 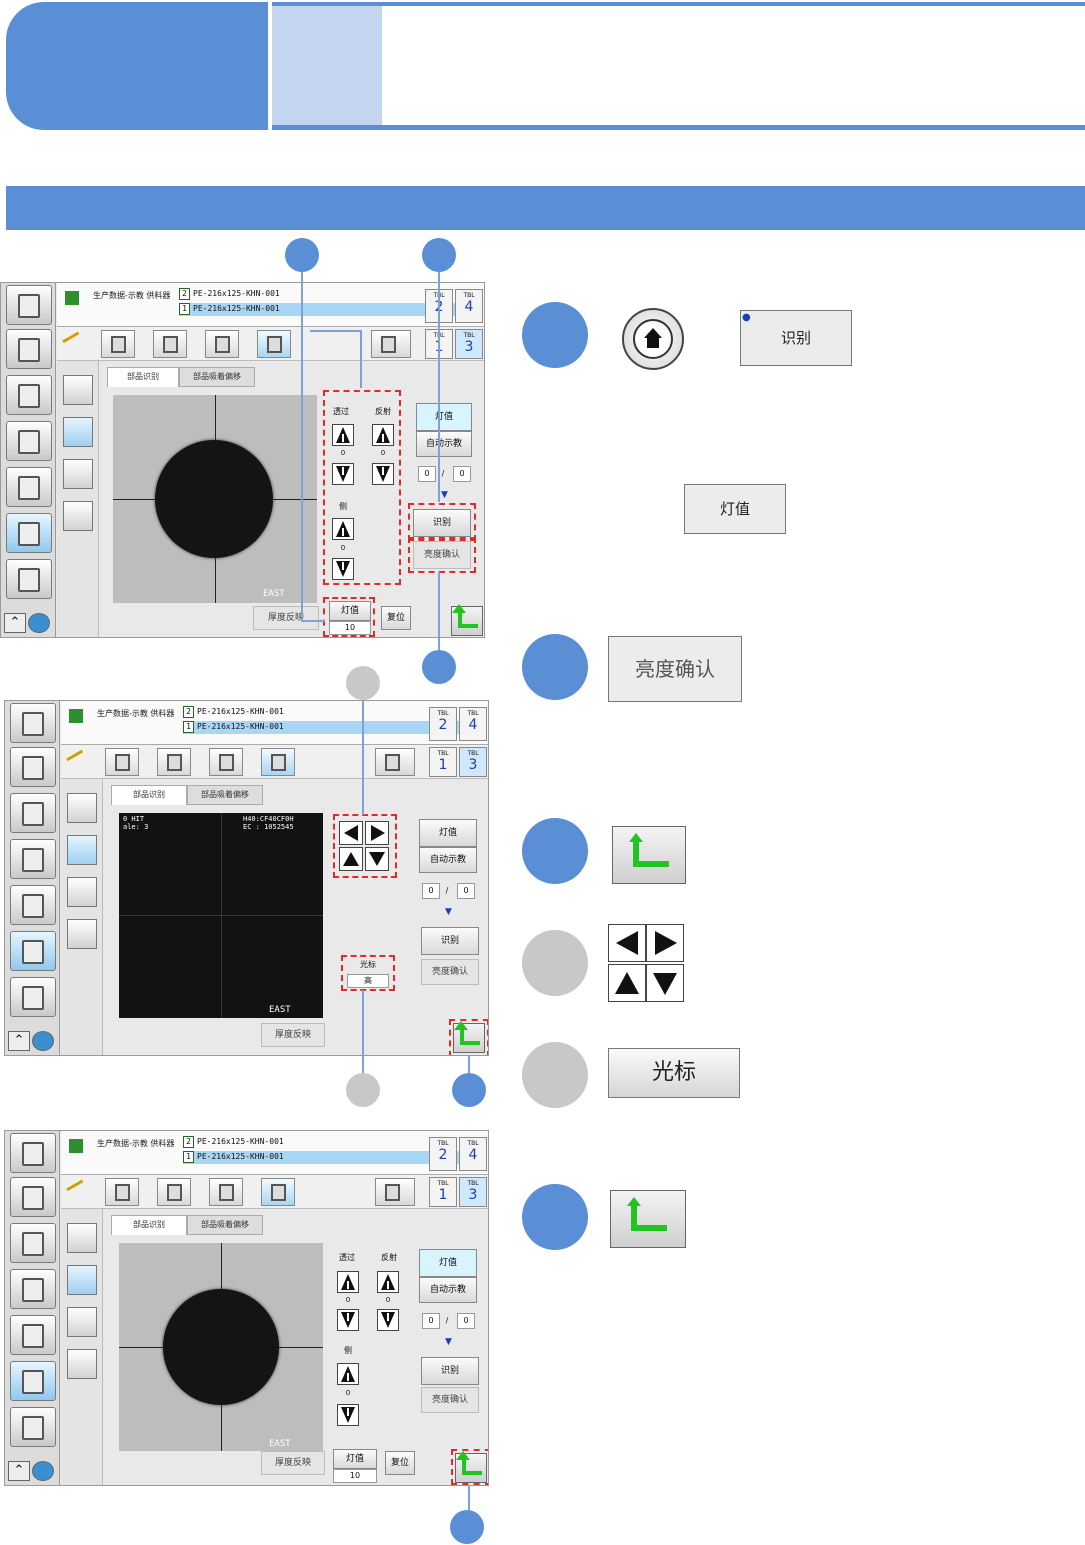 I want to click on overlay-left-2: ale: 3, so click(x=136, y=827).